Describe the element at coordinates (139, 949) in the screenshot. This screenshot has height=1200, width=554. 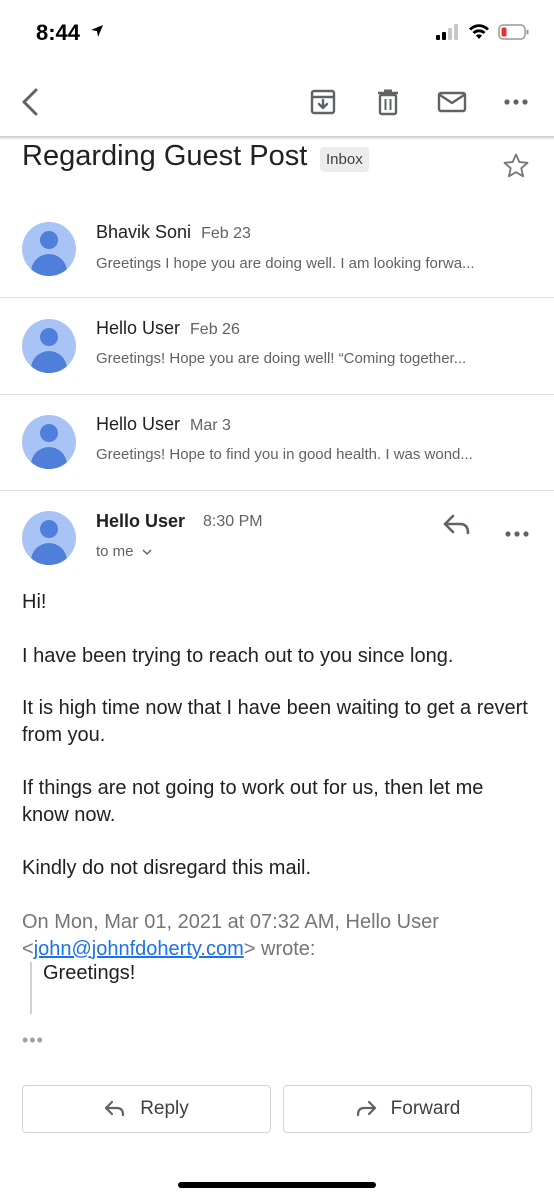
I see `quote-email-link: john@johnfdoherty.com` at that location.